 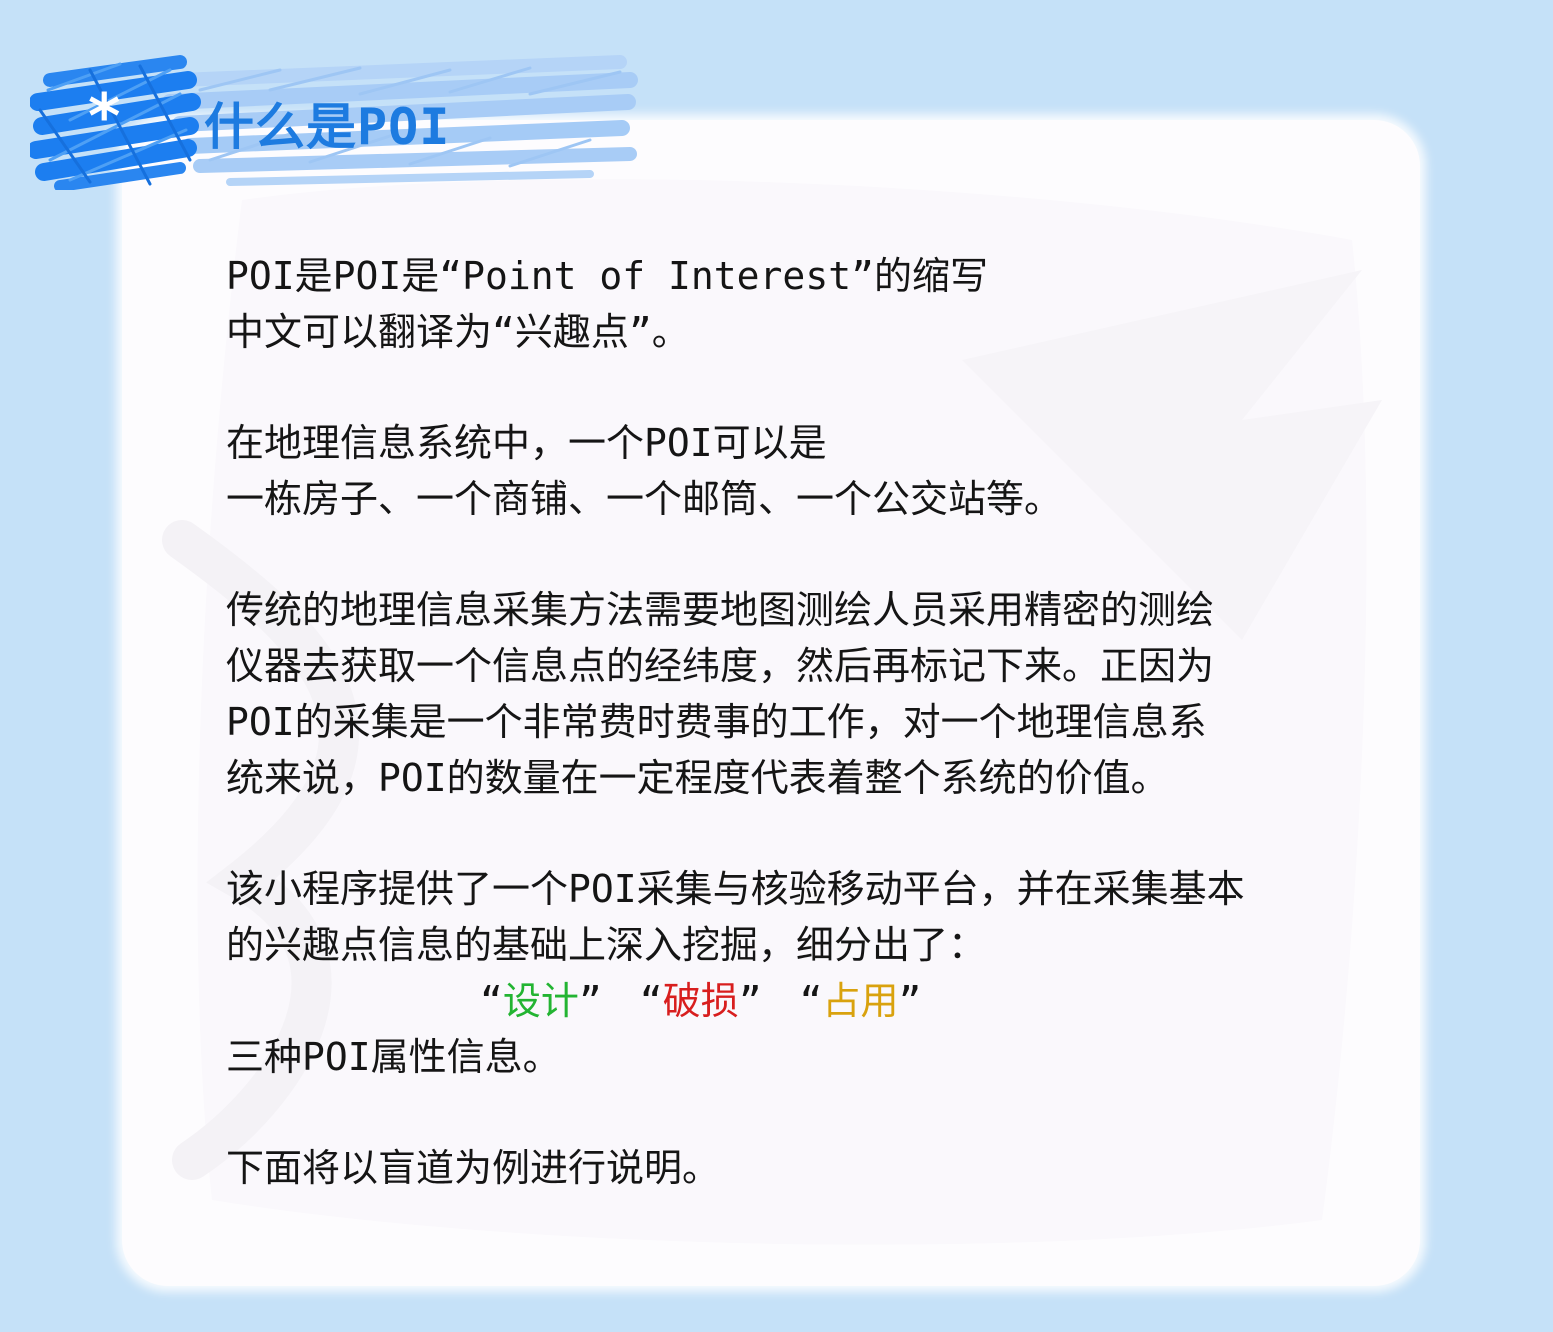 What do you see at coordinates (327, 127) in the screenshot?
I see `section-title: 什么是POI` at bounding box center [327, 127].